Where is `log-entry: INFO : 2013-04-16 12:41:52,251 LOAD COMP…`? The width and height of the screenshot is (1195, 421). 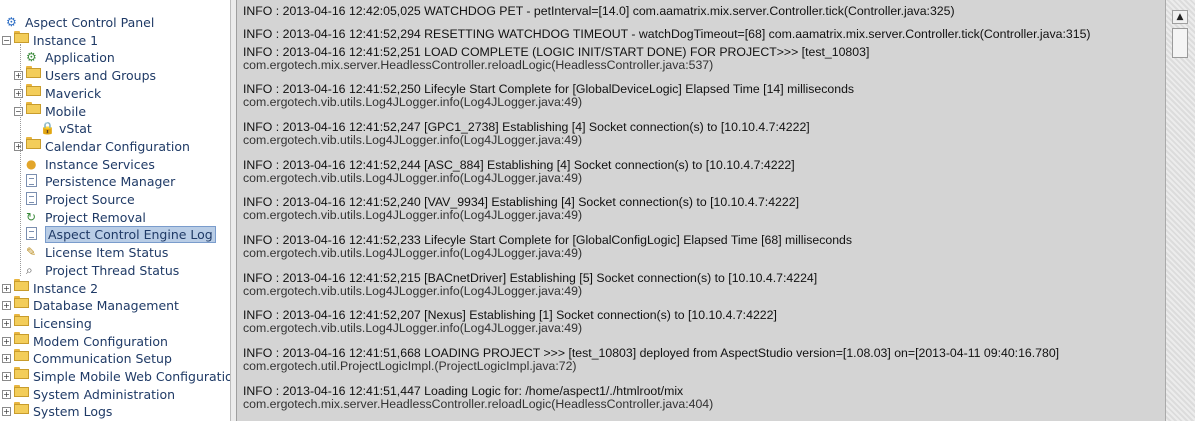 log-entry: INFO : 2013-04-16 12:41:52,251 LOAD COMP… is located at coordinates (702, 59).